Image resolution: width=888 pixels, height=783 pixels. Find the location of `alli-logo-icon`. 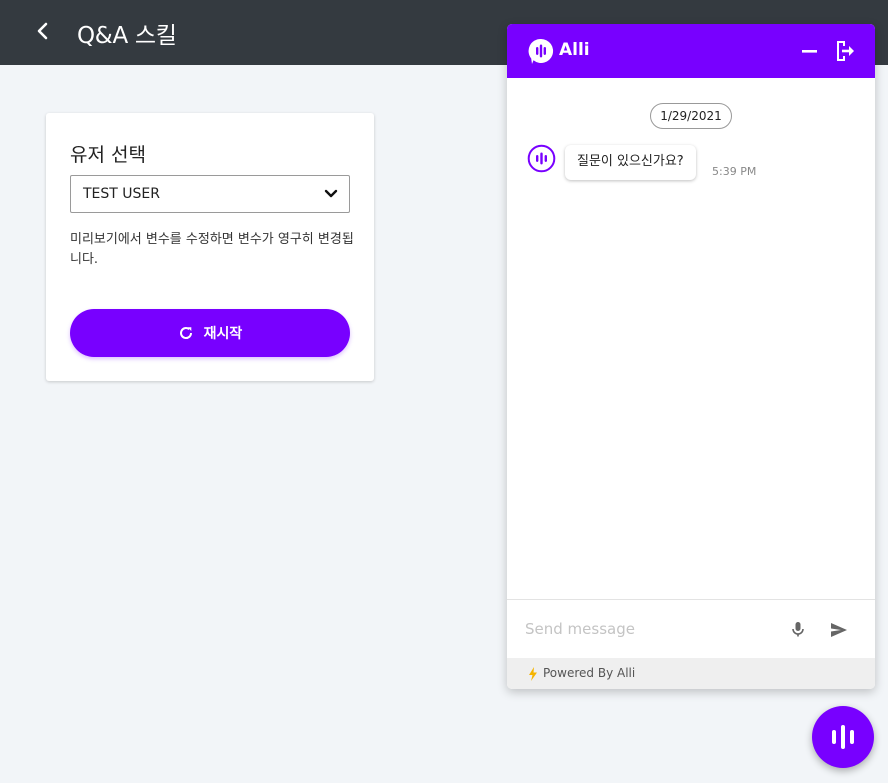

alli-logo-icon is located at coordinates (541, 51).